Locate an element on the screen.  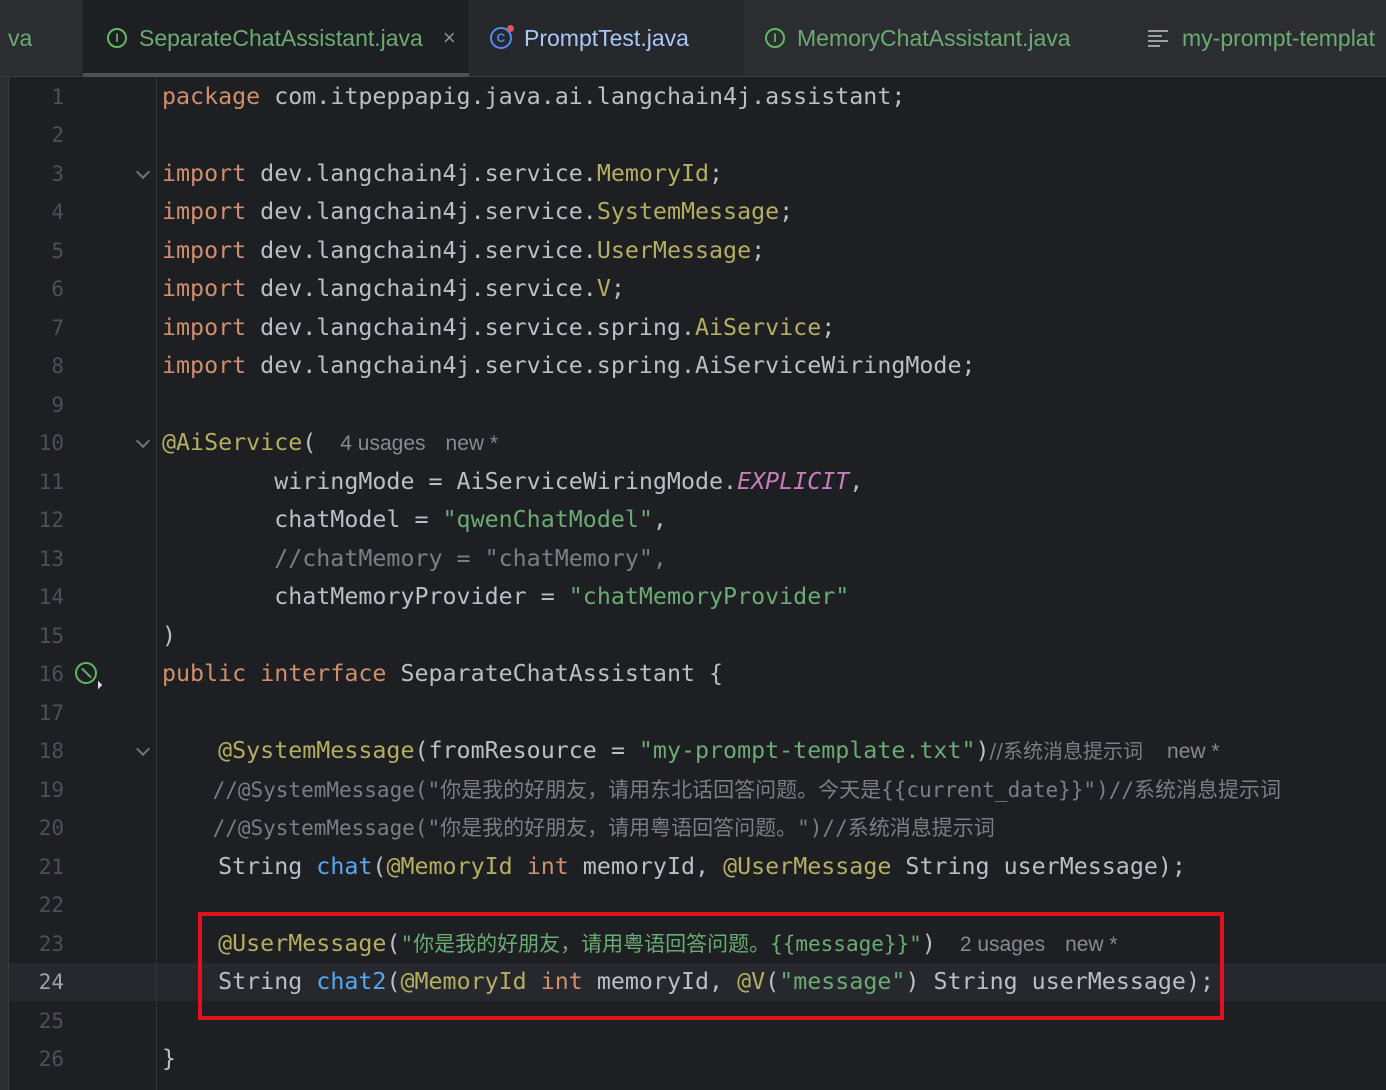
import-class: AiService is located at coordinates (758, 327).